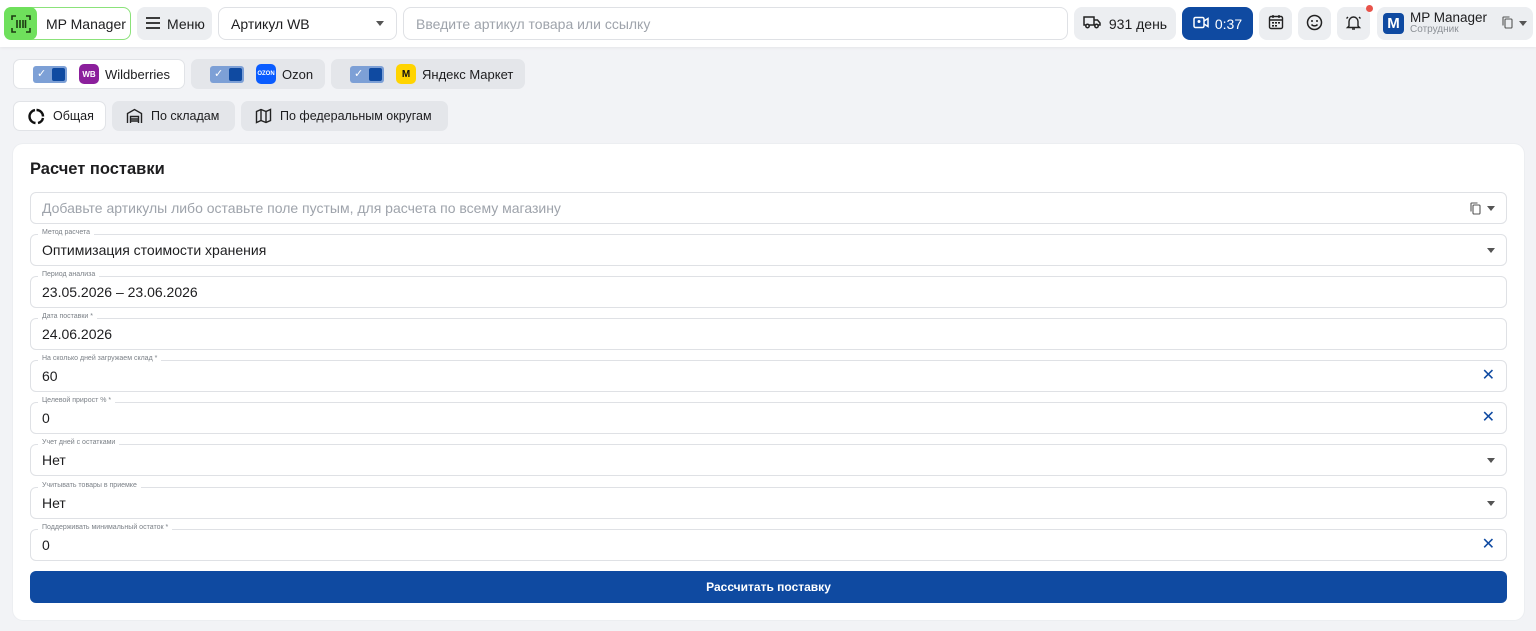 This screenshot has height=631, width=1536. Describe the element at coordinates (153, 24) in the screenshot. I see `hamburger-icon` at that location.